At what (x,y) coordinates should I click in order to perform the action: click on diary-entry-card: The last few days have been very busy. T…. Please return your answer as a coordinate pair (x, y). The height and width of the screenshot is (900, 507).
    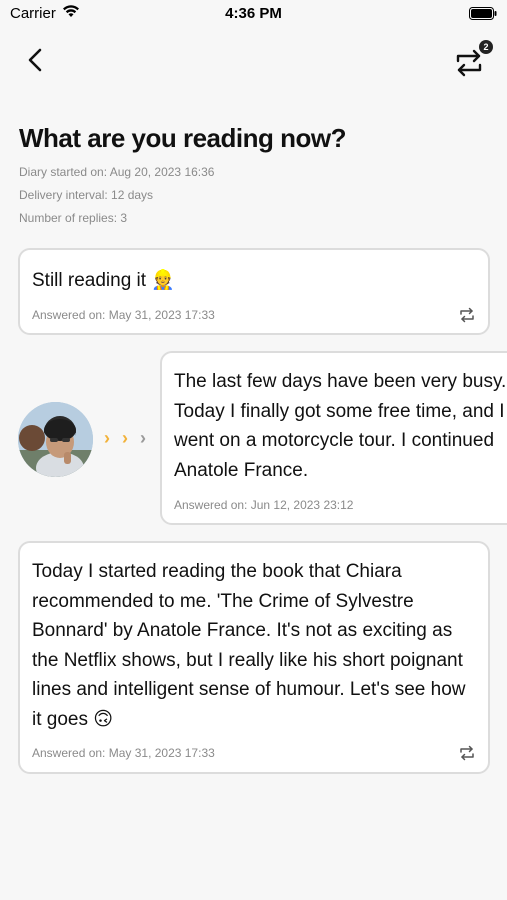
    Looking at the image, I should click on (333, 438).